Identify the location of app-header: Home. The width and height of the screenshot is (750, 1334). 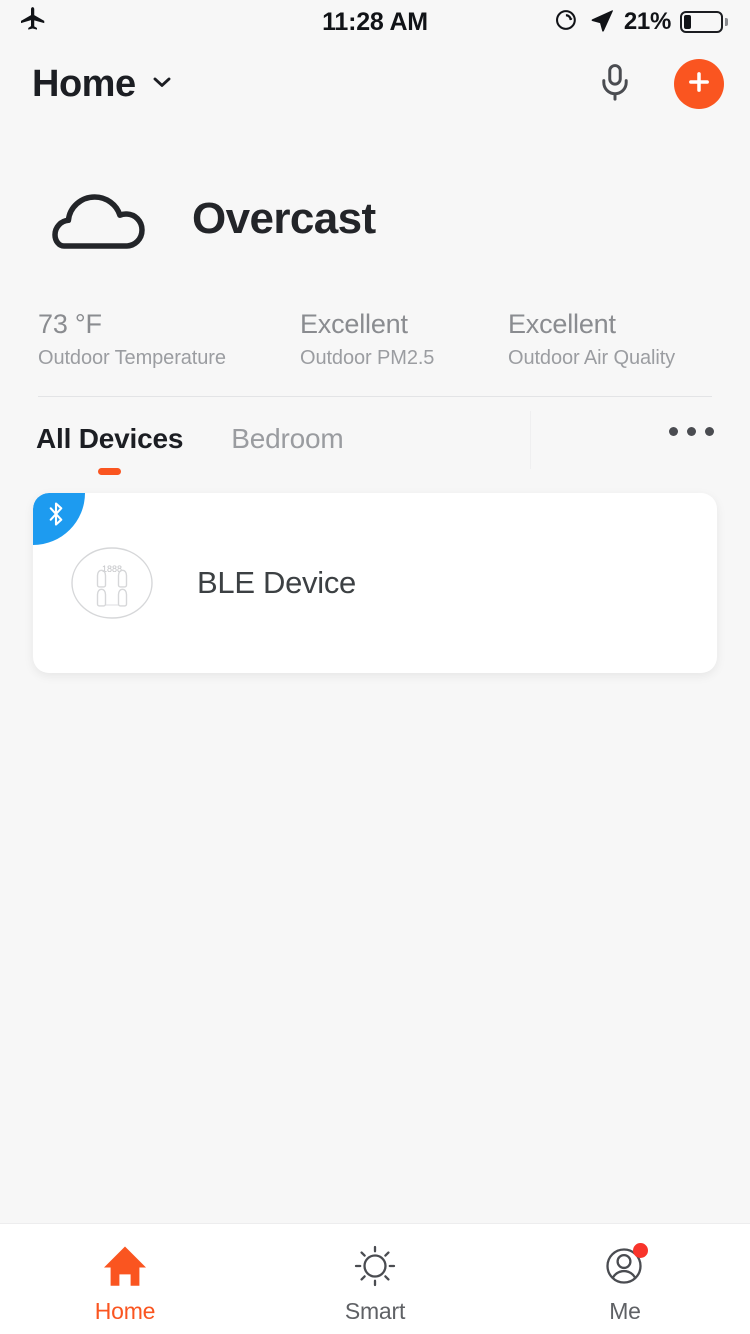
(375, 84).